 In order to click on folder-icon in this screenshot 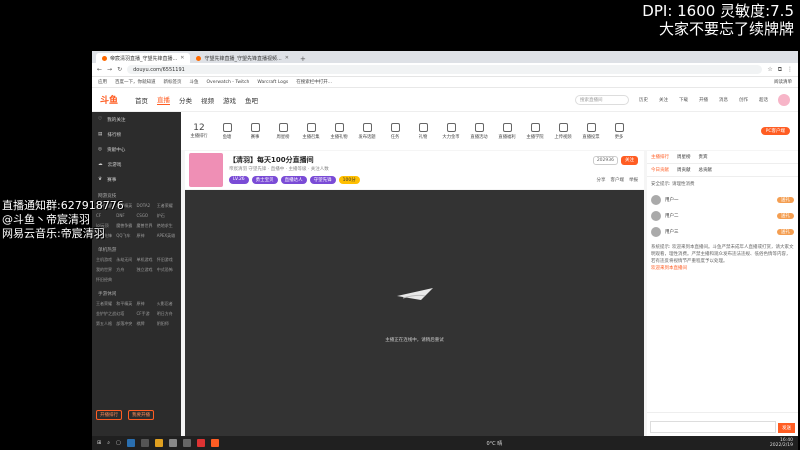, I will do `click(158, 443)`.